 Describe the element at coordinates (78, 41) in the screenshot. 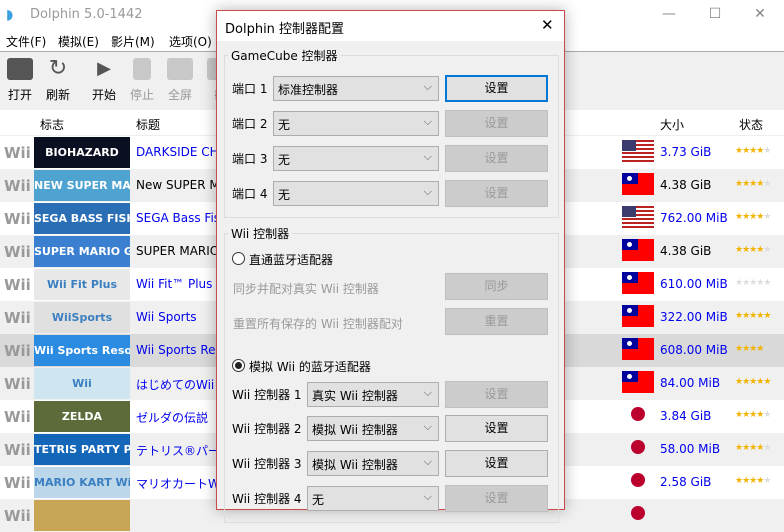

I see `menu-emulation: 模拟(E)` at that location.